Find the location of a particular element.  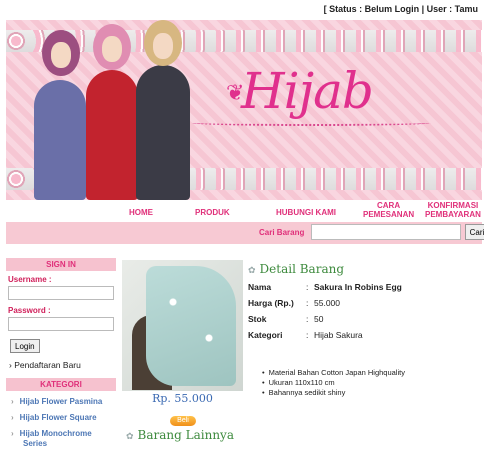

nav-konfirmasi-line2: PEMBAYARAN is located at coordinates (453, 214).